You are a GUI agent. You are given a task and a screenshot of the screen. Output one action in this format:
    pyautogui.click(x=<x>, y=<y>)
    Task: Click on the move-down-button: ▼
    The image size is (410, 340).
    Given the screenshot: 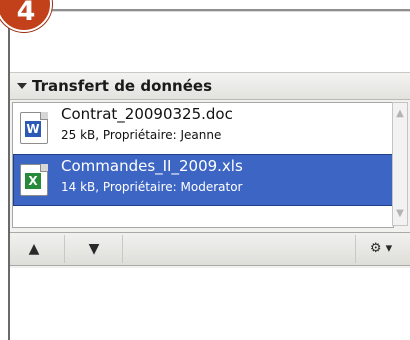 What is the action you would take?
    pyautogui.click(x=94, y=249)
    